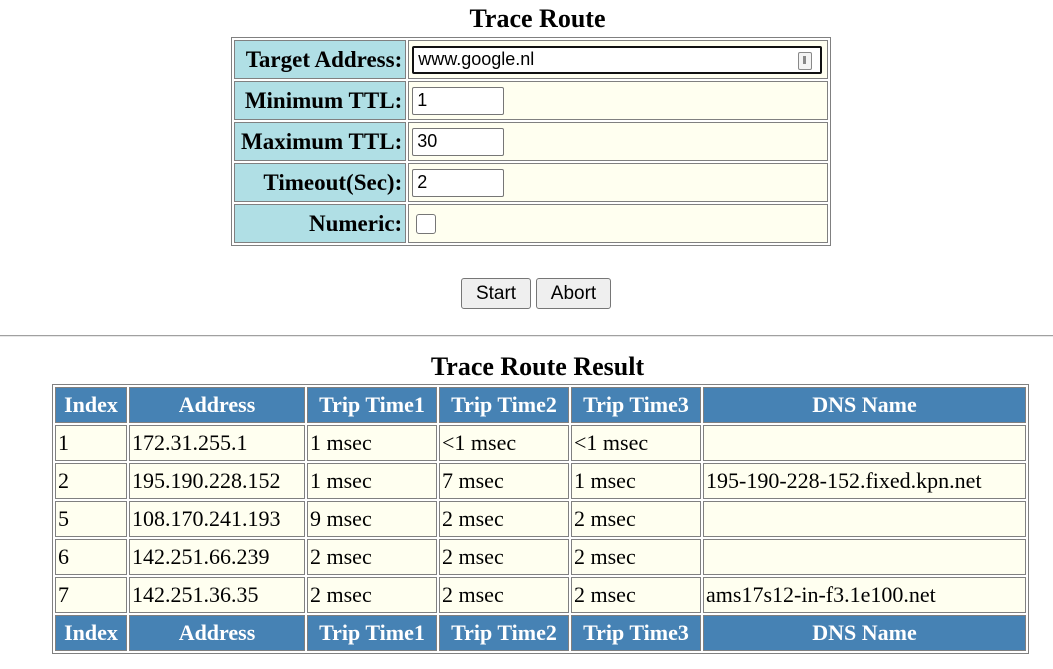  Describe the element at coordinates (504, 443) in the screenshot. I see `trip-time2-cell: <1 msec` at that location.